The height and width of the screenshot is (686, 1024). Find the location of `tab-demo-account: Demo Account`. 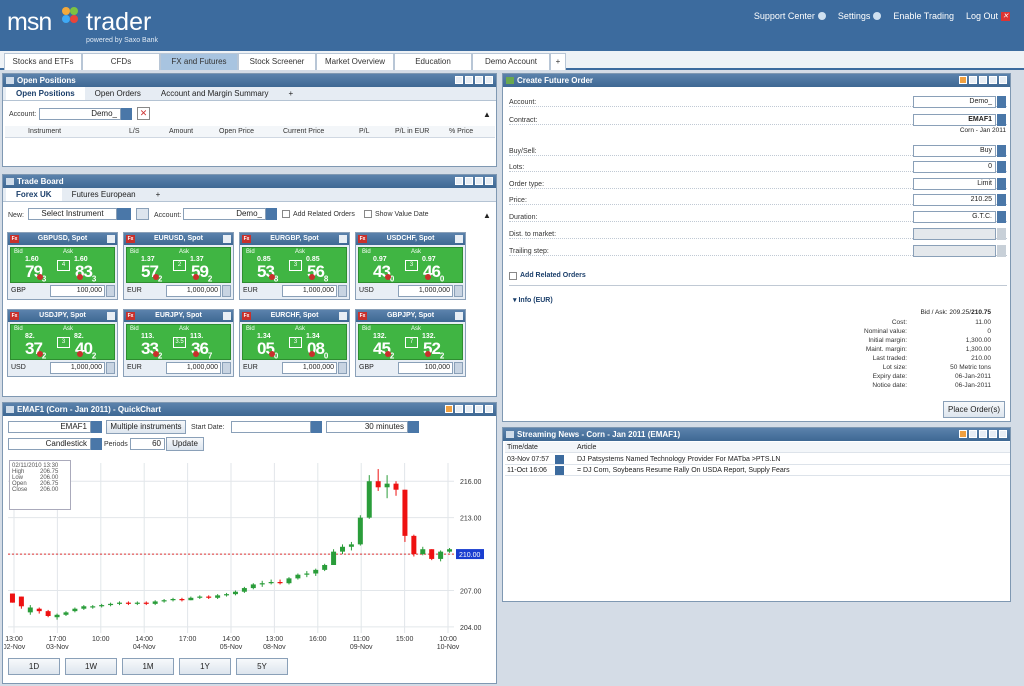

tab-demo-account: Demo Account is located at coordinates (511, 61).